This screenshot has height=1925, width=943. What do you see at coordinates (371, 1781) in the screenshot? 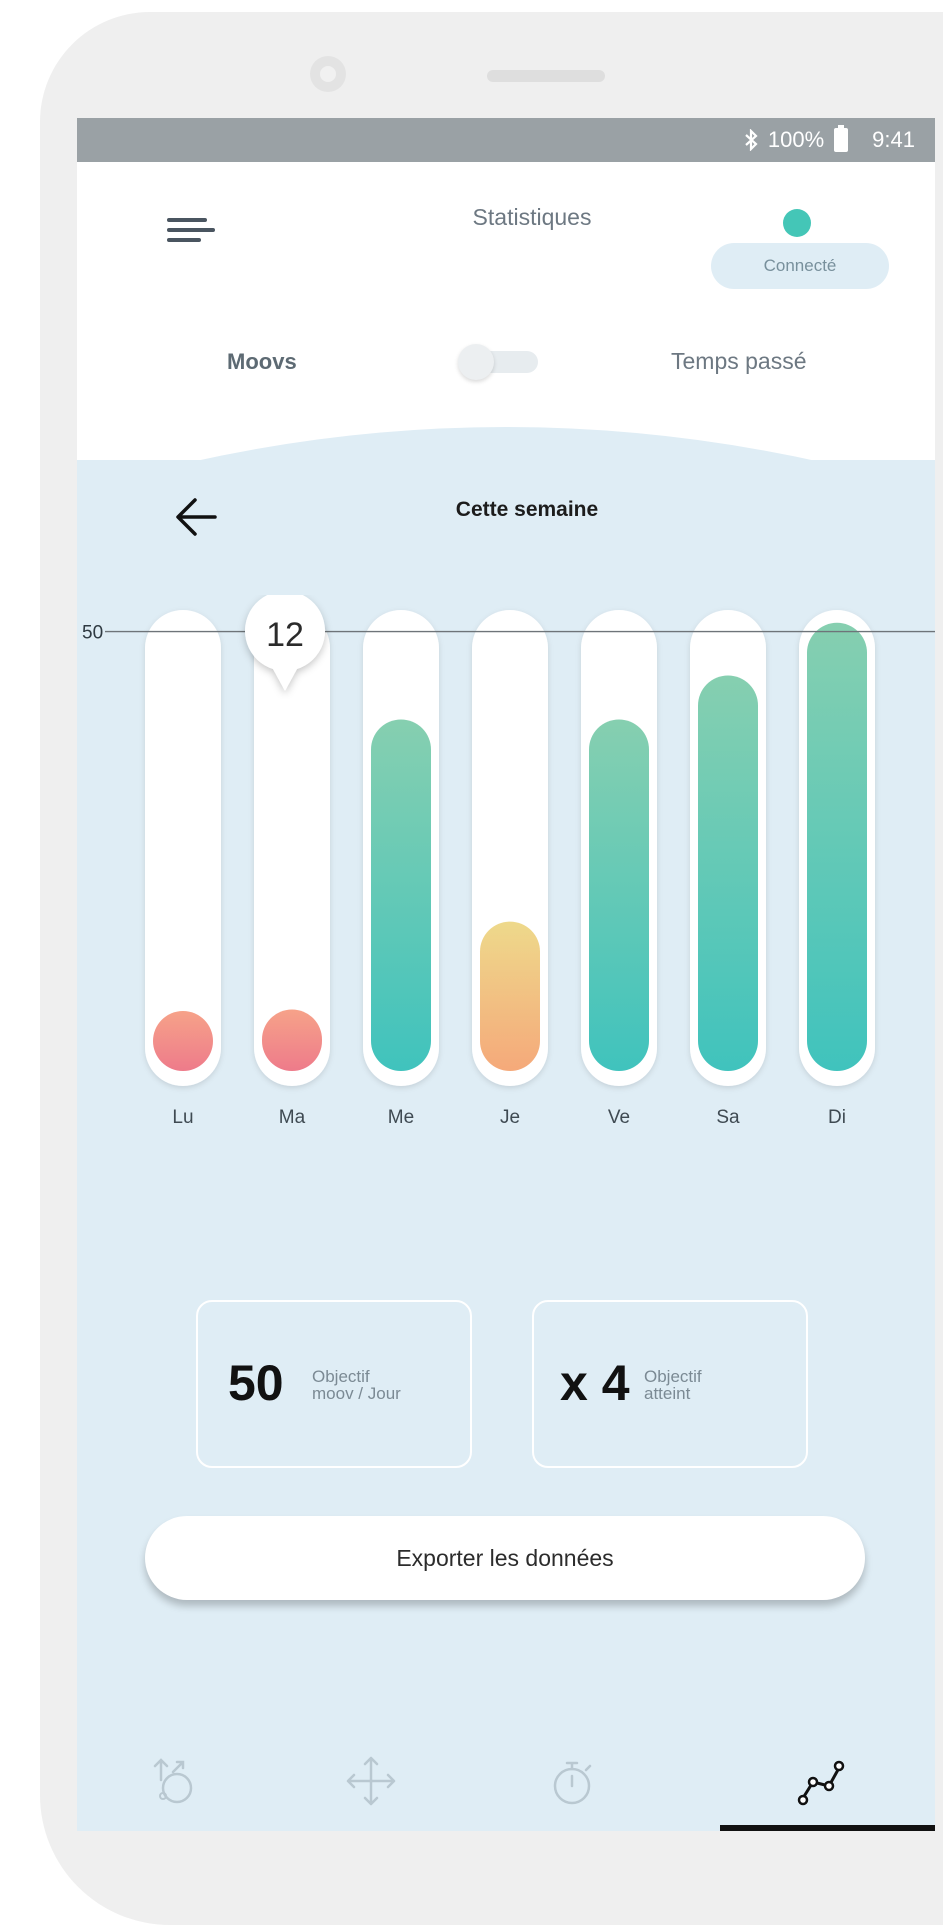
I see `move-arrows-icon` at bounding box center [371, 1781].